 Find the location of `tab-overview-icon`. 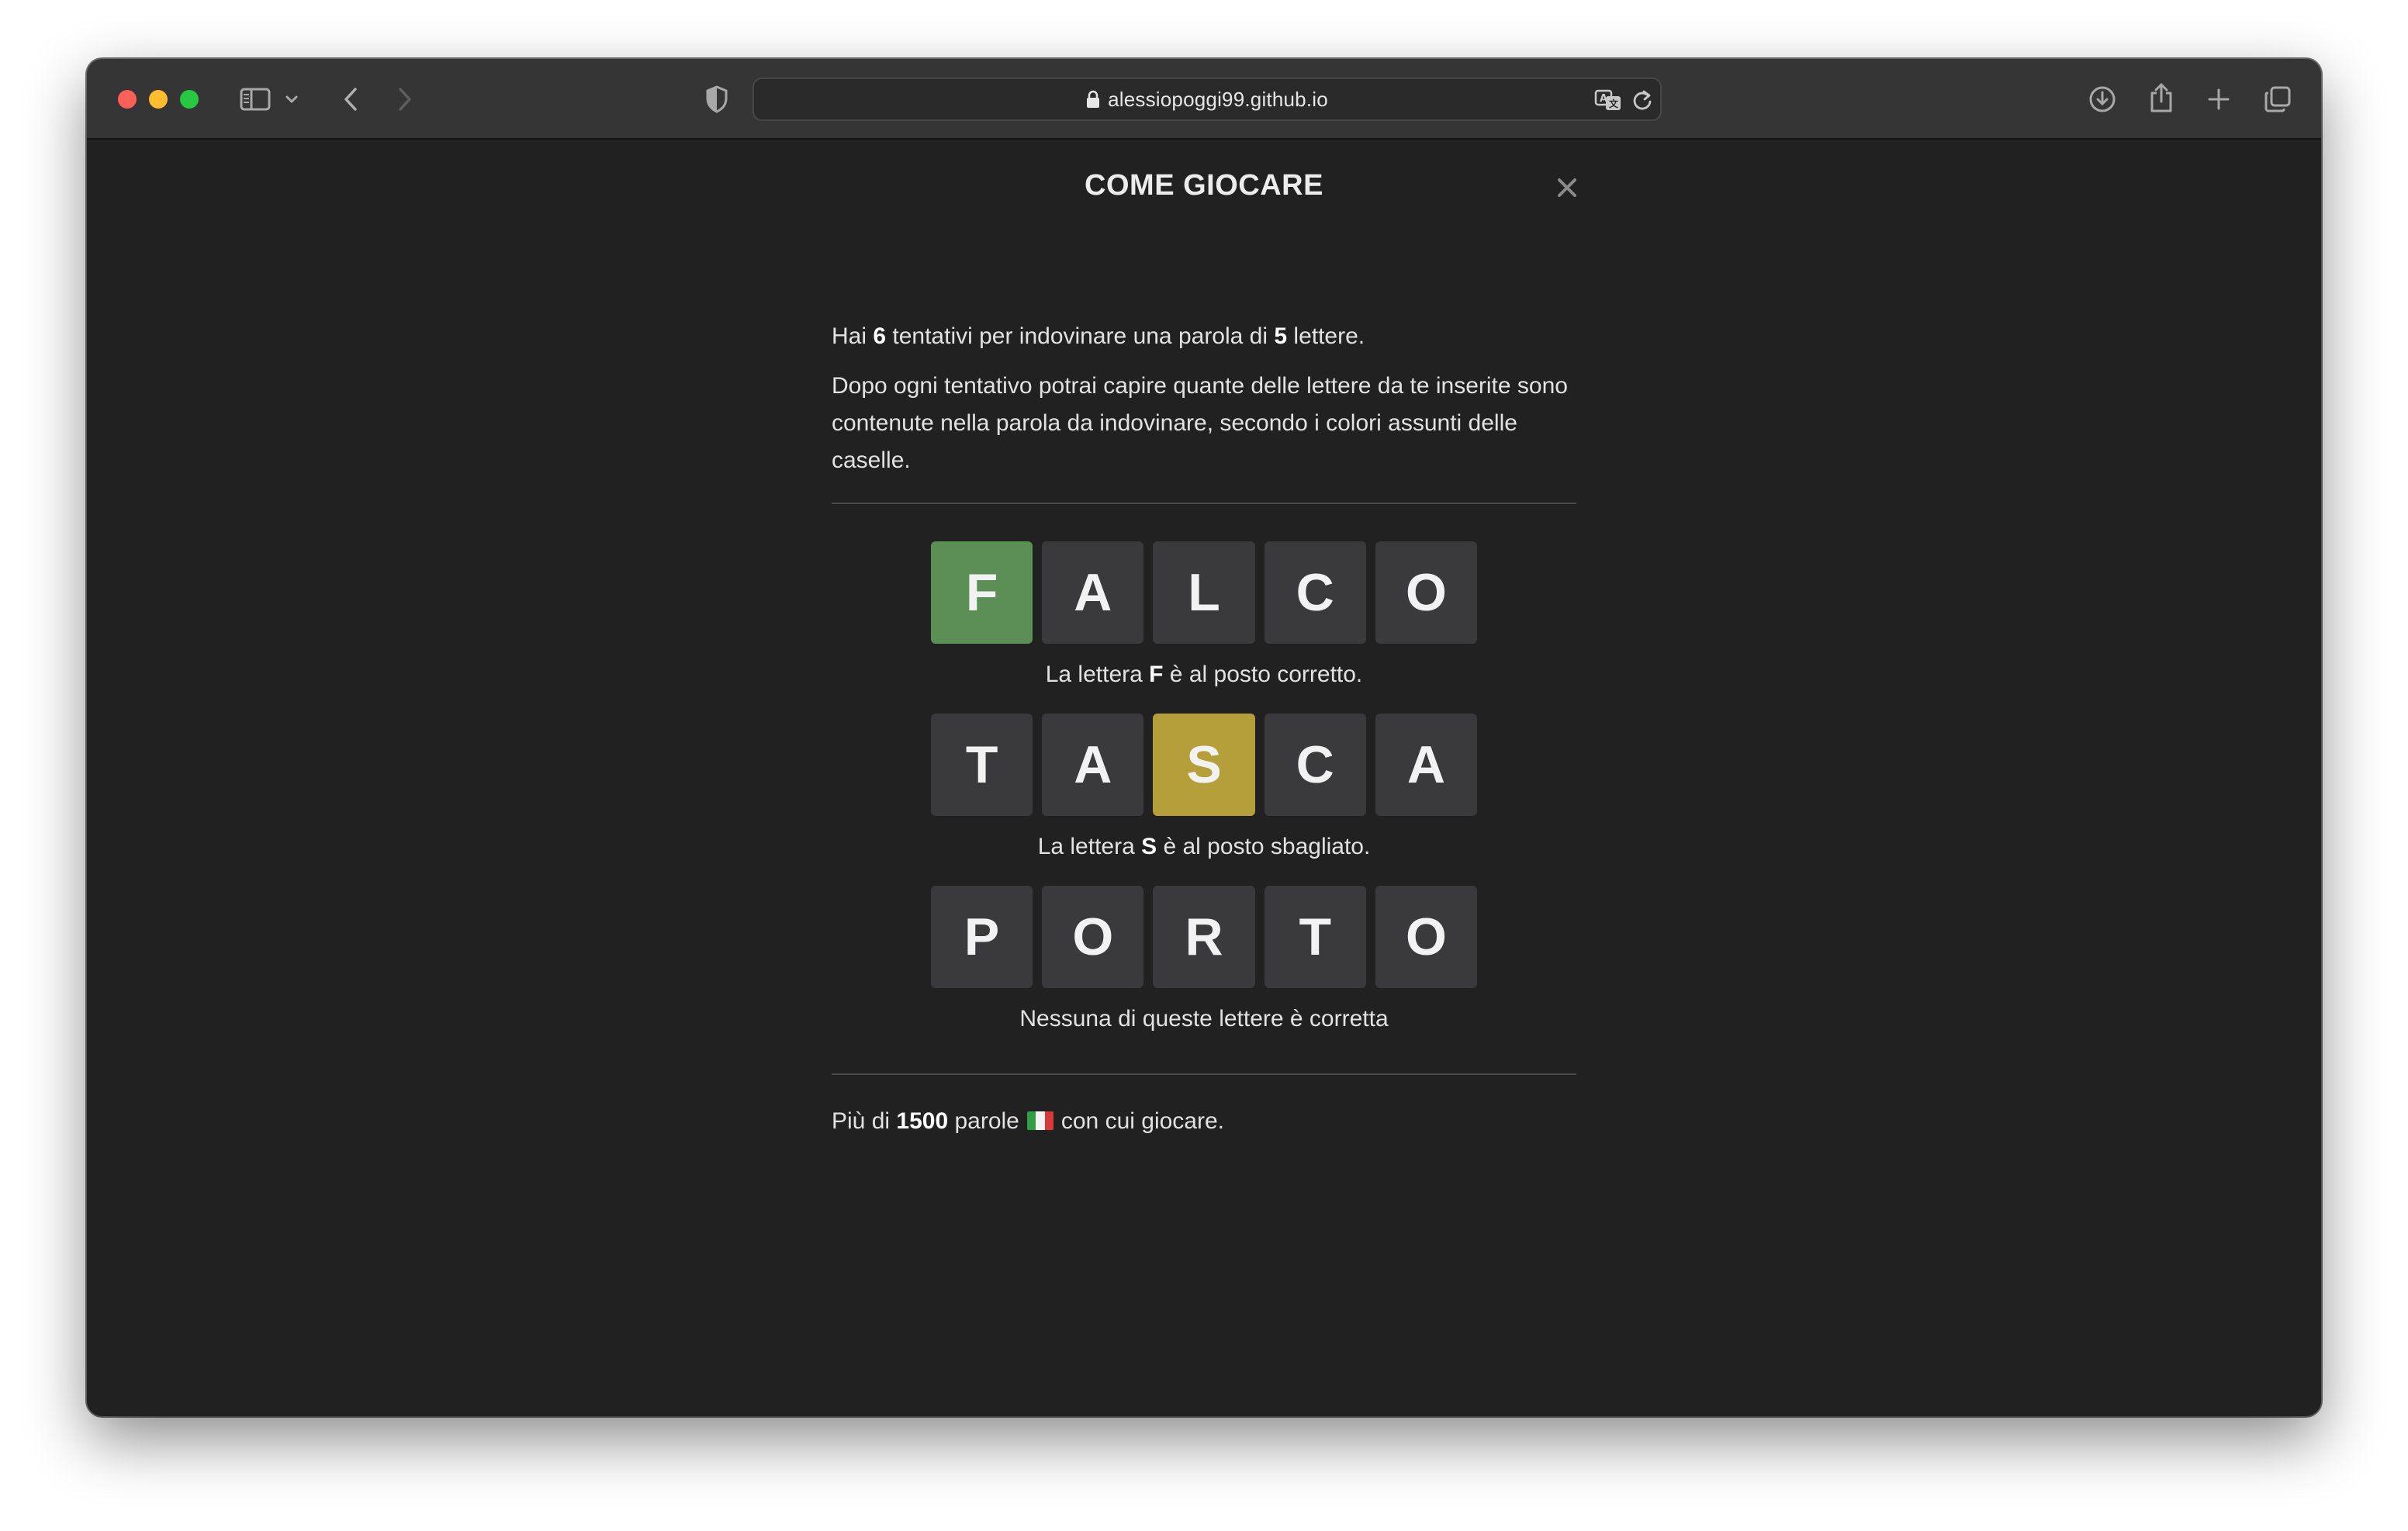

tab-overview-icon is located at coordinates (2277, 99).